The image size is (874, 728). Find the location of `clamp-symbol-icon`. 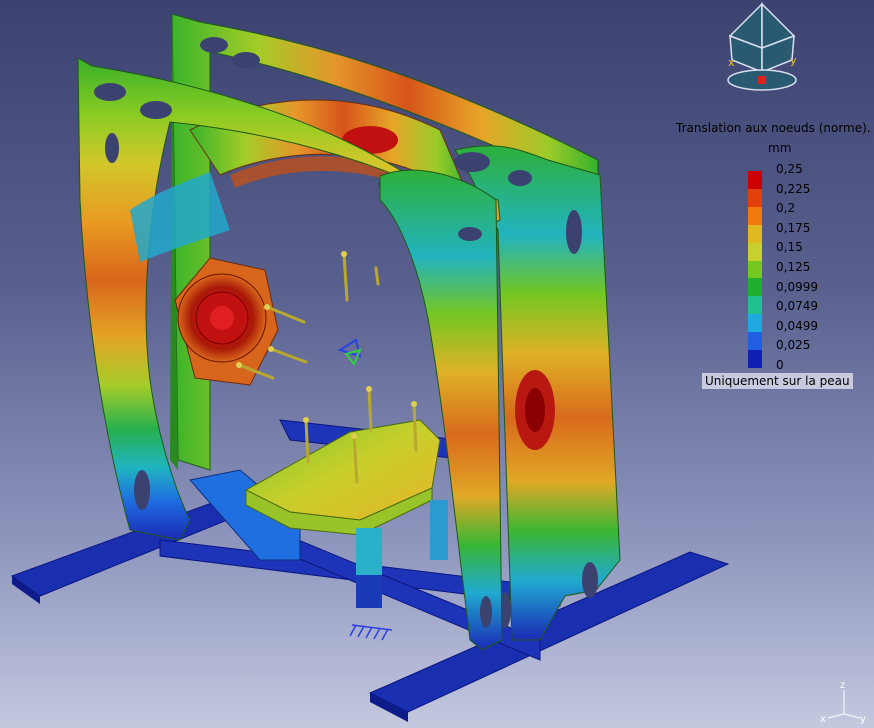

clamp-symbol-icon is located at coordinates (371, 632).